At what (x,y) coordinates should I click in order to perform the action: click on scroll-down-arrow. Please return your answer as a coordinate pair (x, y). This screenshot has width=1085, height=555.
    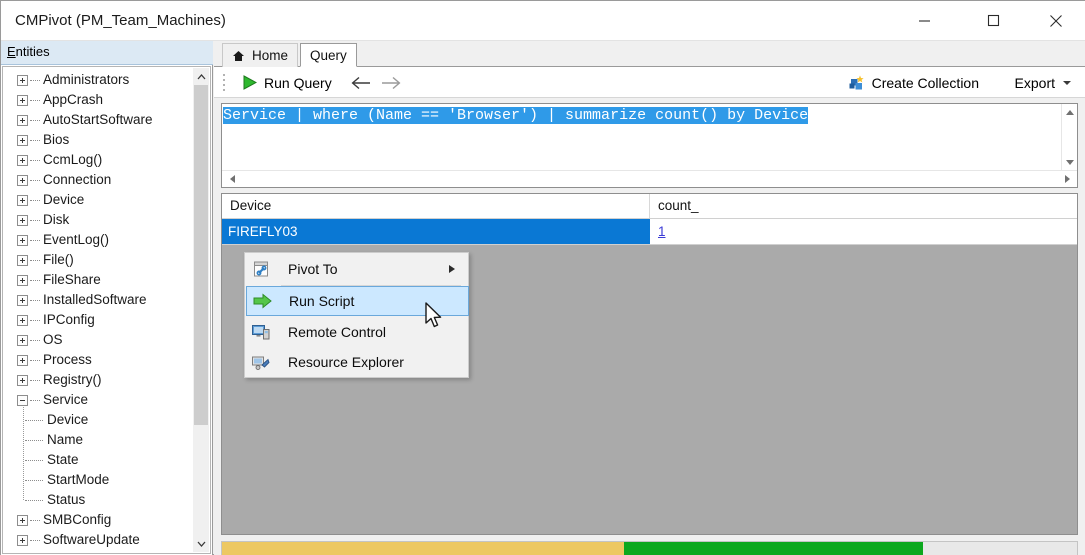
    Looking at the image, I should click on (201, 543).